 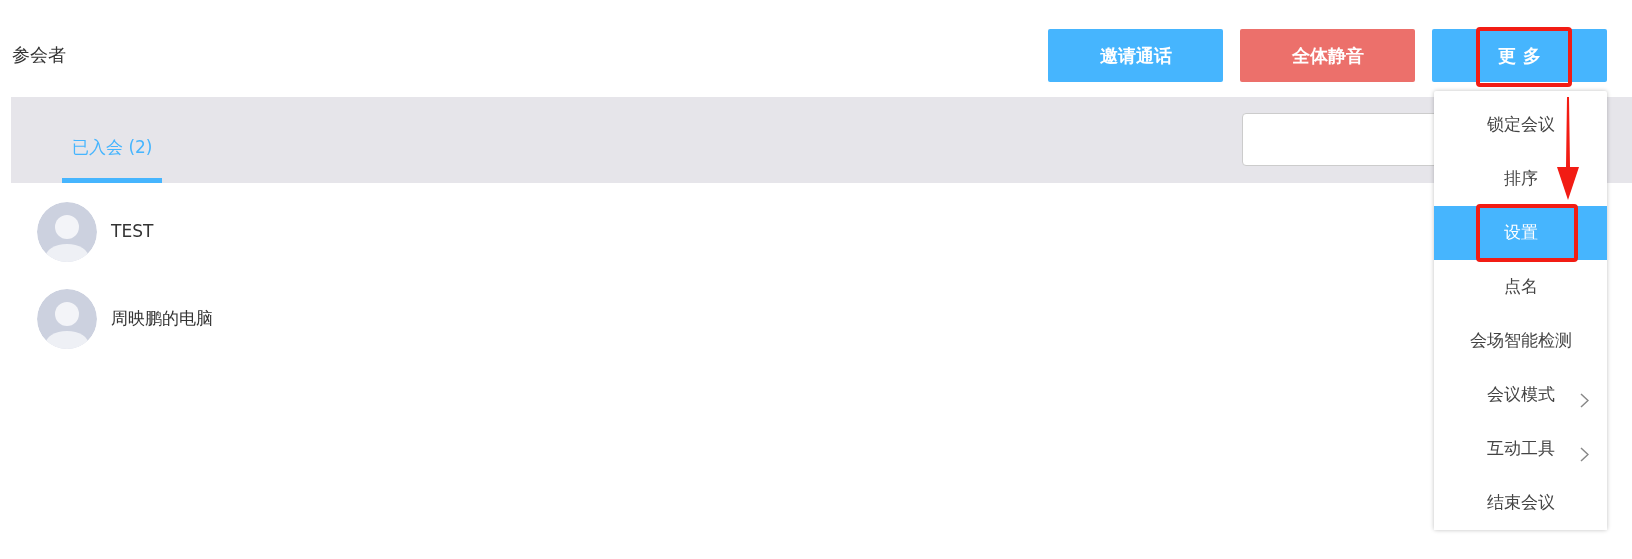 What do you see at coordinates (1520, 503) in the screenshot?
I see `menu-item: 结束会议` at bounding box center [1520, 503].